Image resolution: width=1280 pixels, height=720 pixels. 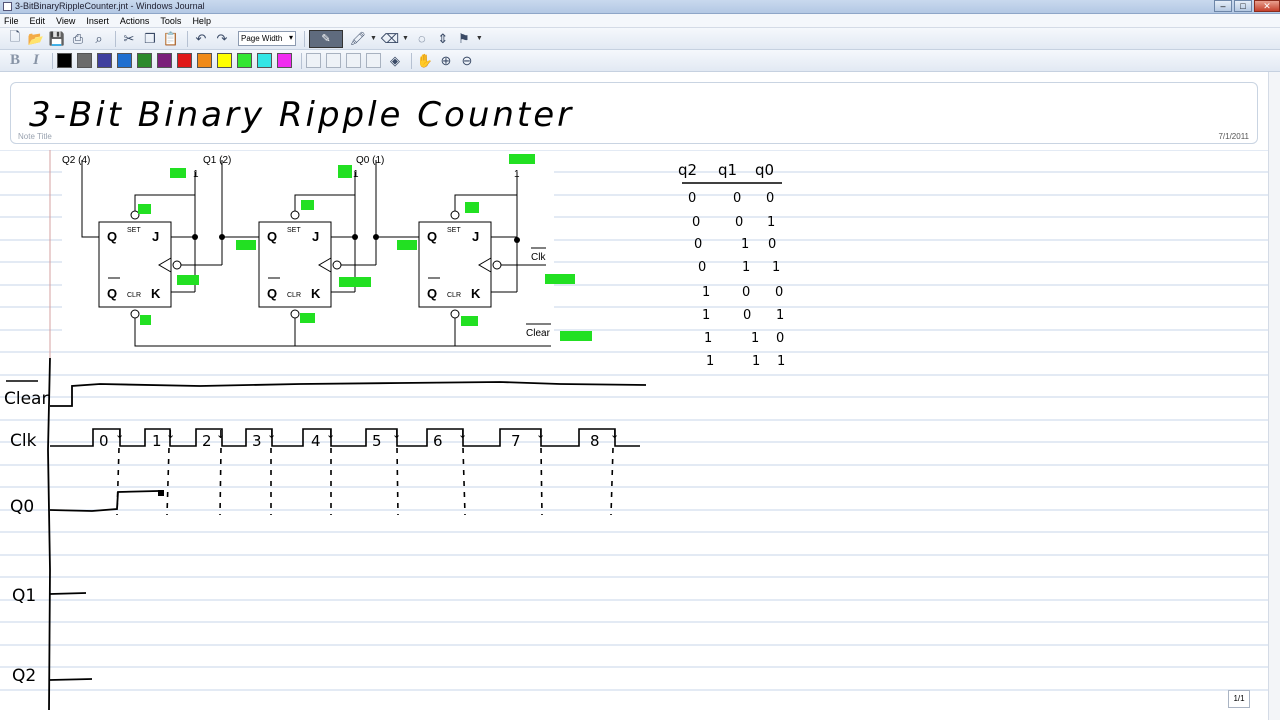 What do you see at coordinates (326, 38) in the screenshot?
I see `pen-icon: ✎` at bounding box center [326, 38].